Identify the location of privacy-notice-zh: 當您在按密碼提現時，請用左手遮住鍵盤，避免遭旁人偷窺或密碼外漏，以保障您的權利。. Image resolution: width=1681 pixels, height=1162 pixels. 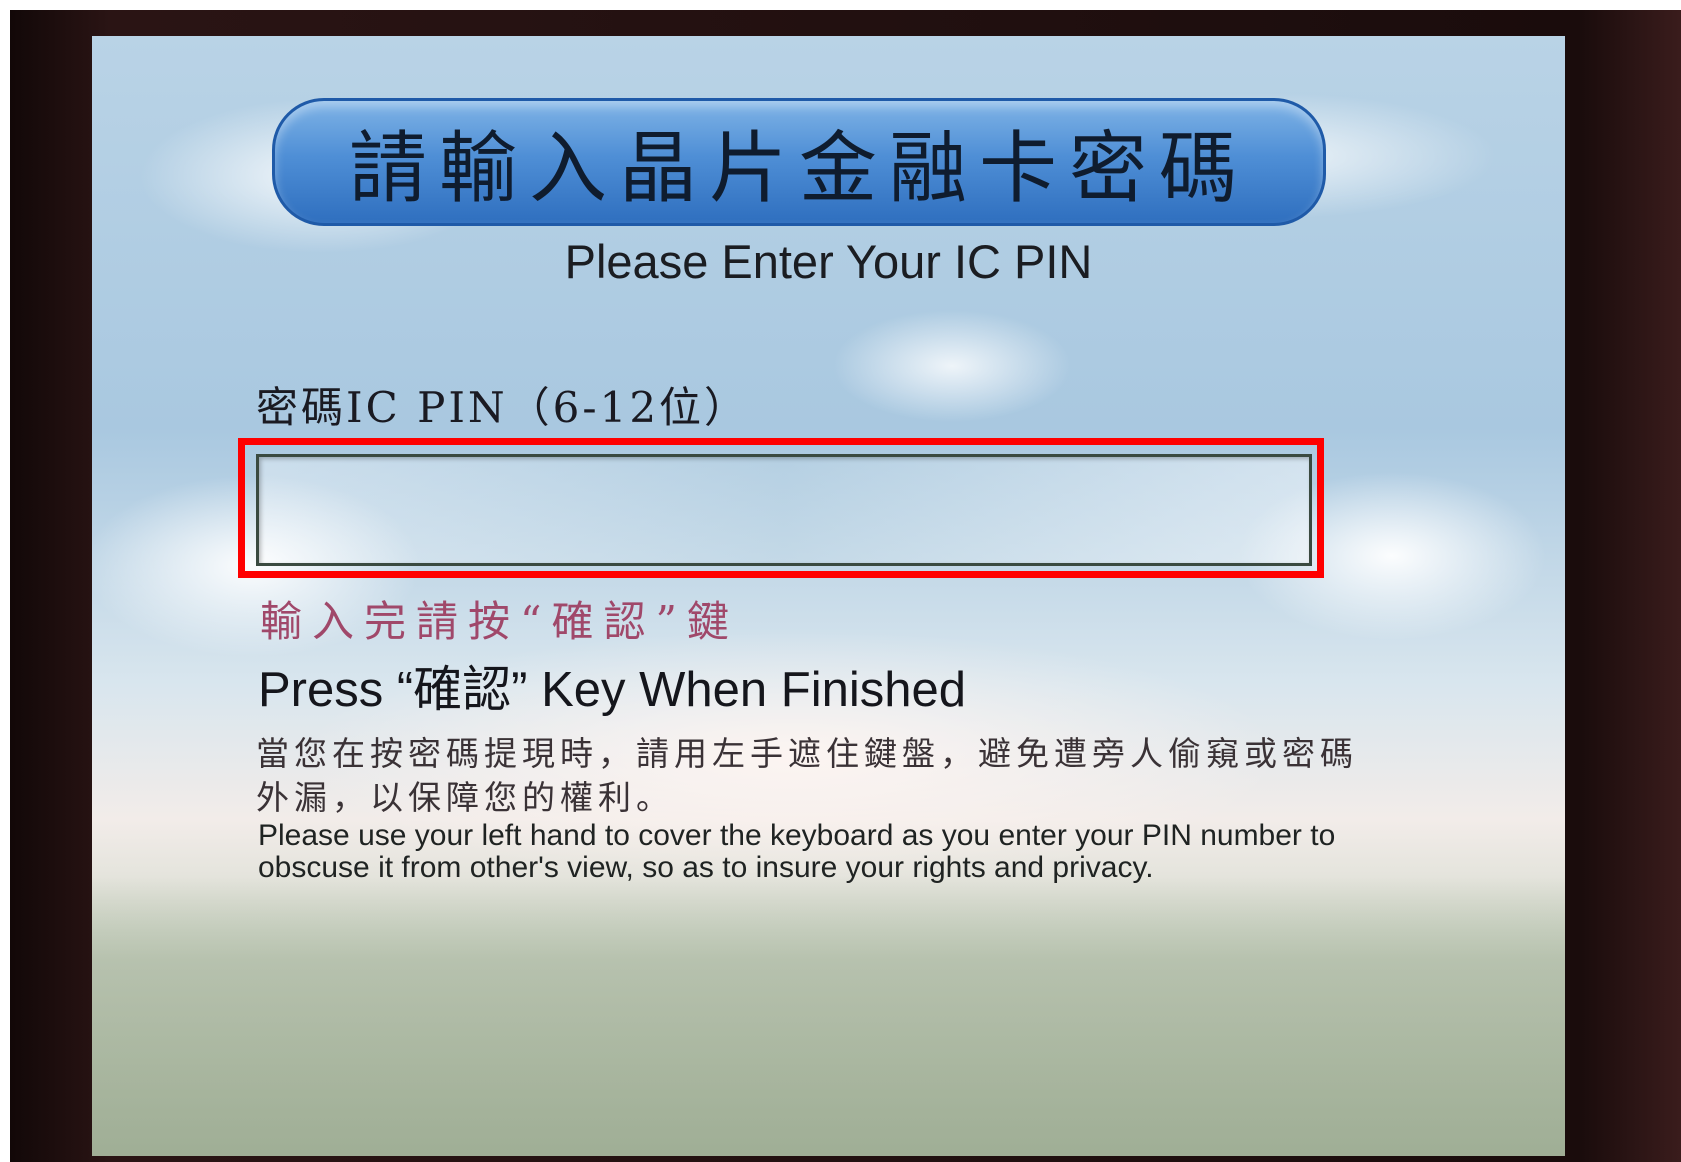
(807, 775).